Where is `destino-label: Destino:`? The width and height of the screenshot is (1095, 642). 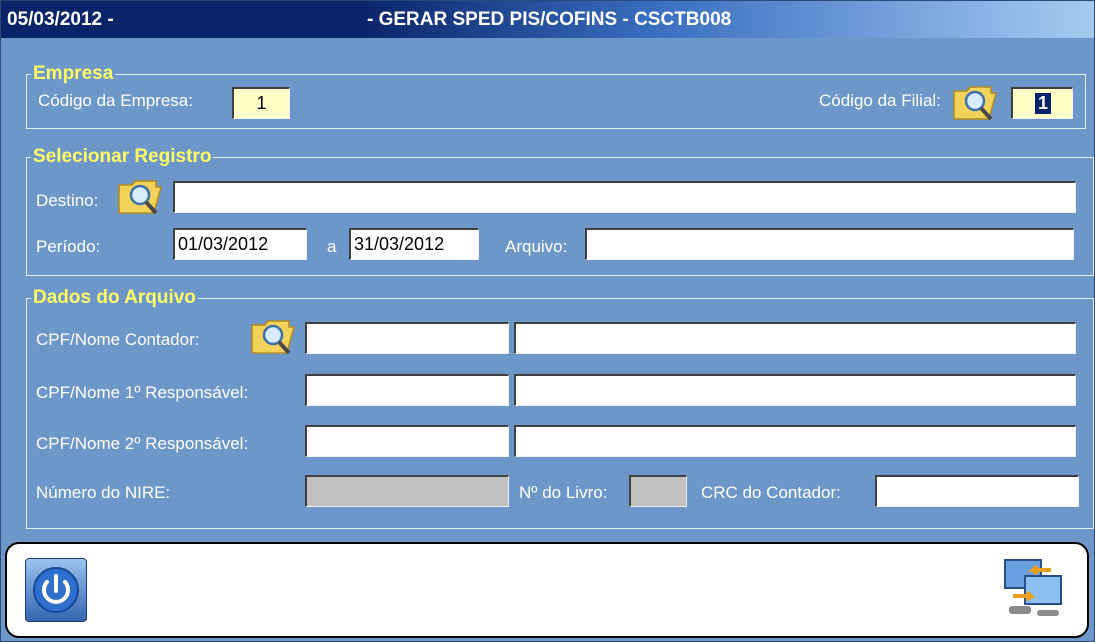 destino-label: Destino: is located at coordinates (67, 200).